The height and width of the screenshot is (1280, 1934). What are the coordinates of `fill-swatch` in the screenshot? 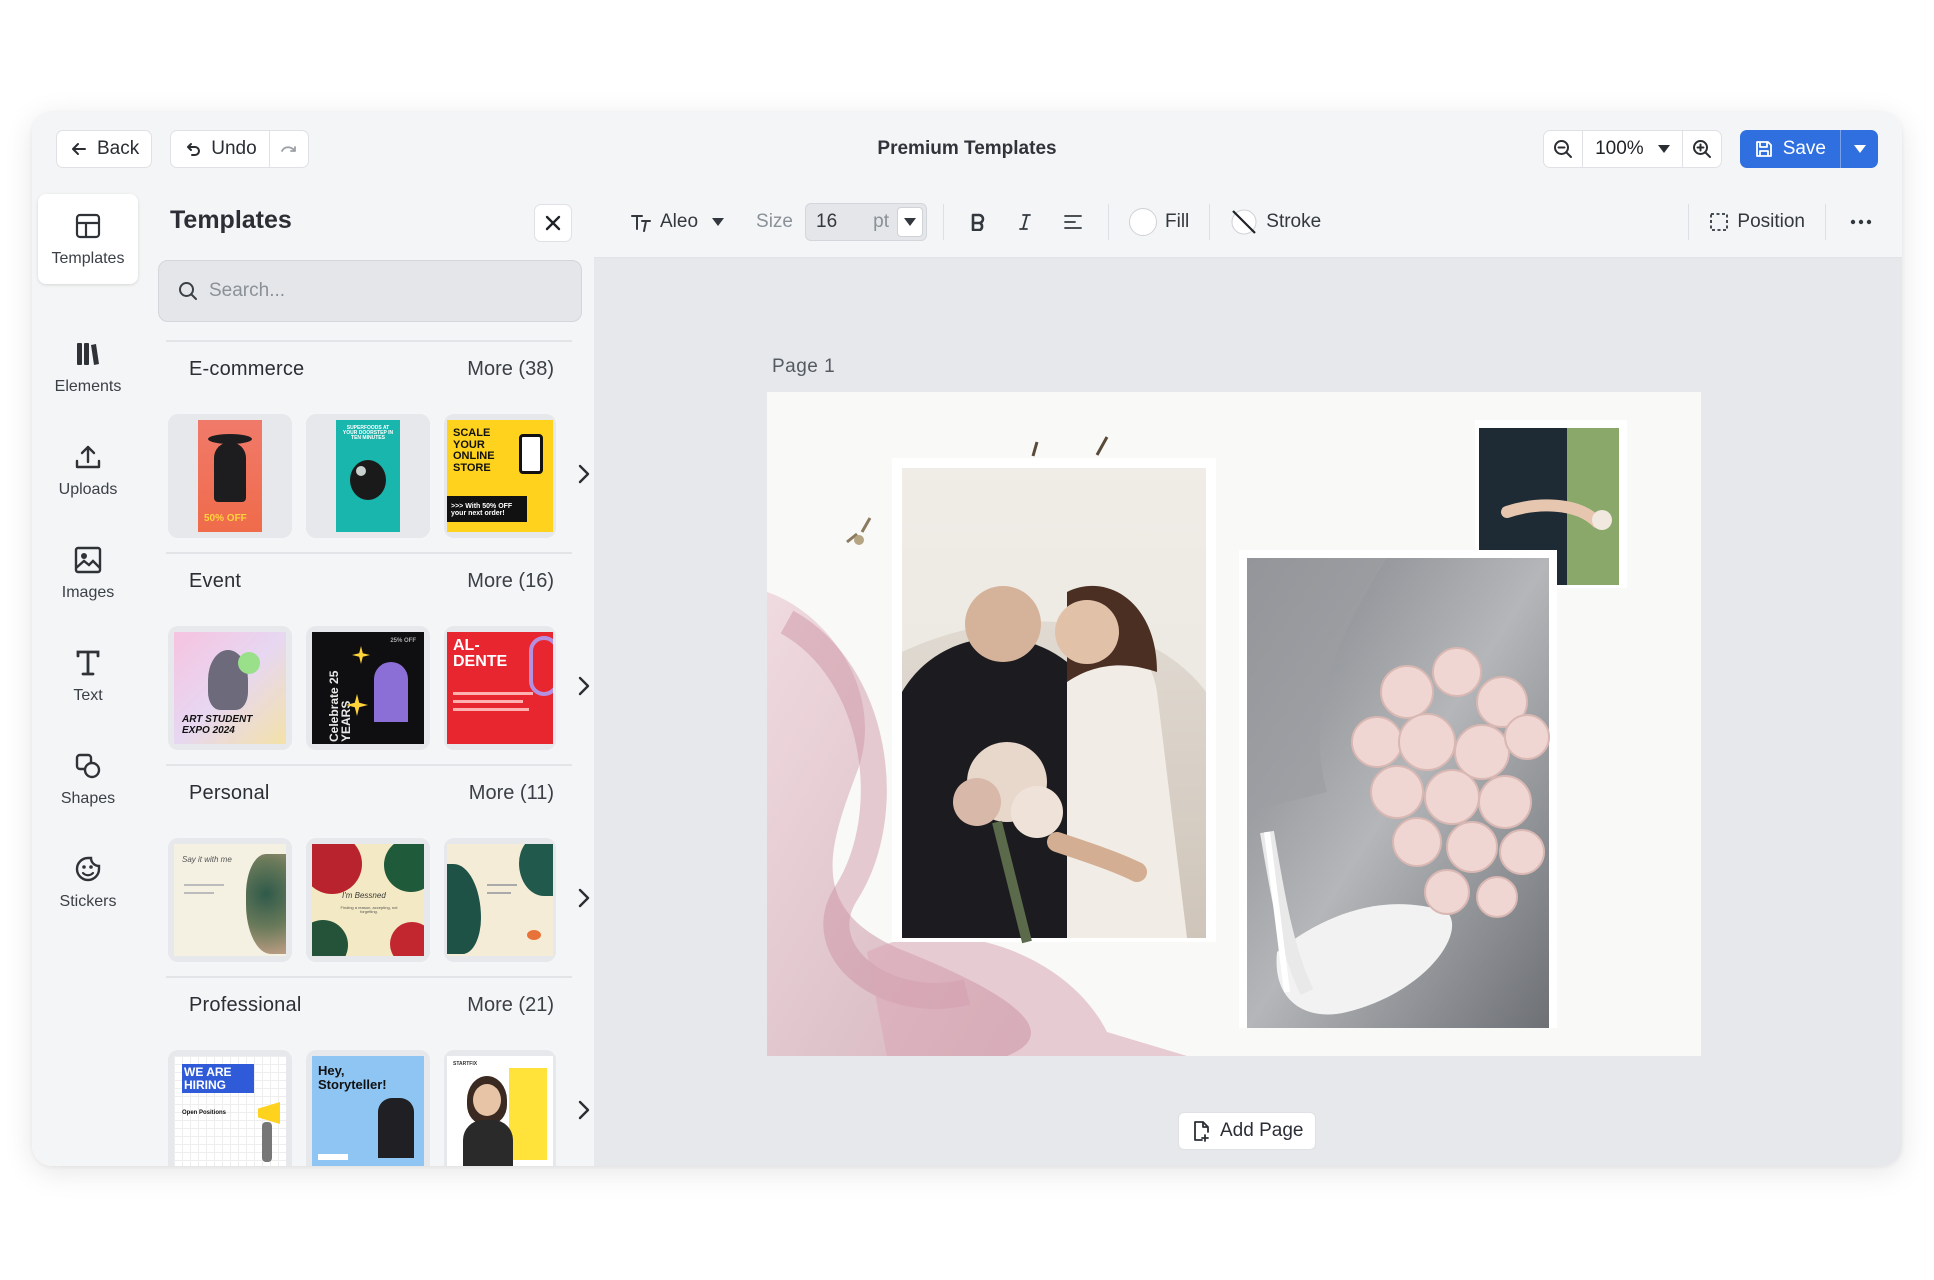 It's located at (1143, 221).